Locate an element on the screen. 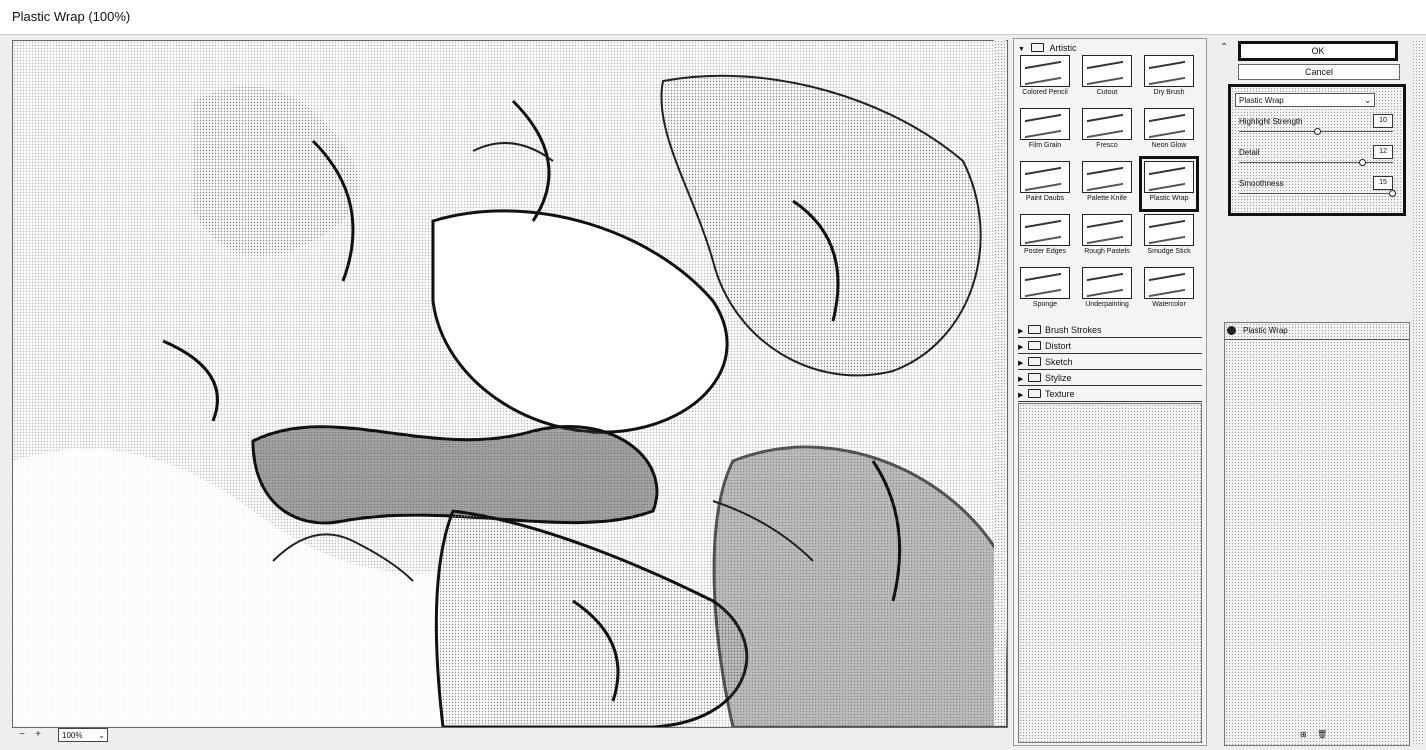  filter-thumbnail: Poster Edges is located at coordinates (1045, 237).